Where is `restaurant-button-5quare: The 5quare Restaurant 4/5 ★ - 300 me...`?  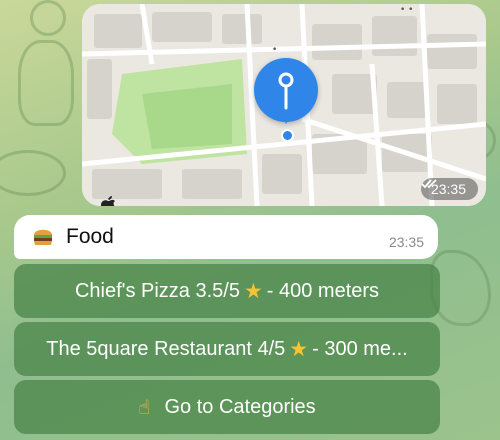 restaurant-button-5quare: The 5quare Restaurant 4/5 ★ - 300 me... is located at coordinates (227, 349).